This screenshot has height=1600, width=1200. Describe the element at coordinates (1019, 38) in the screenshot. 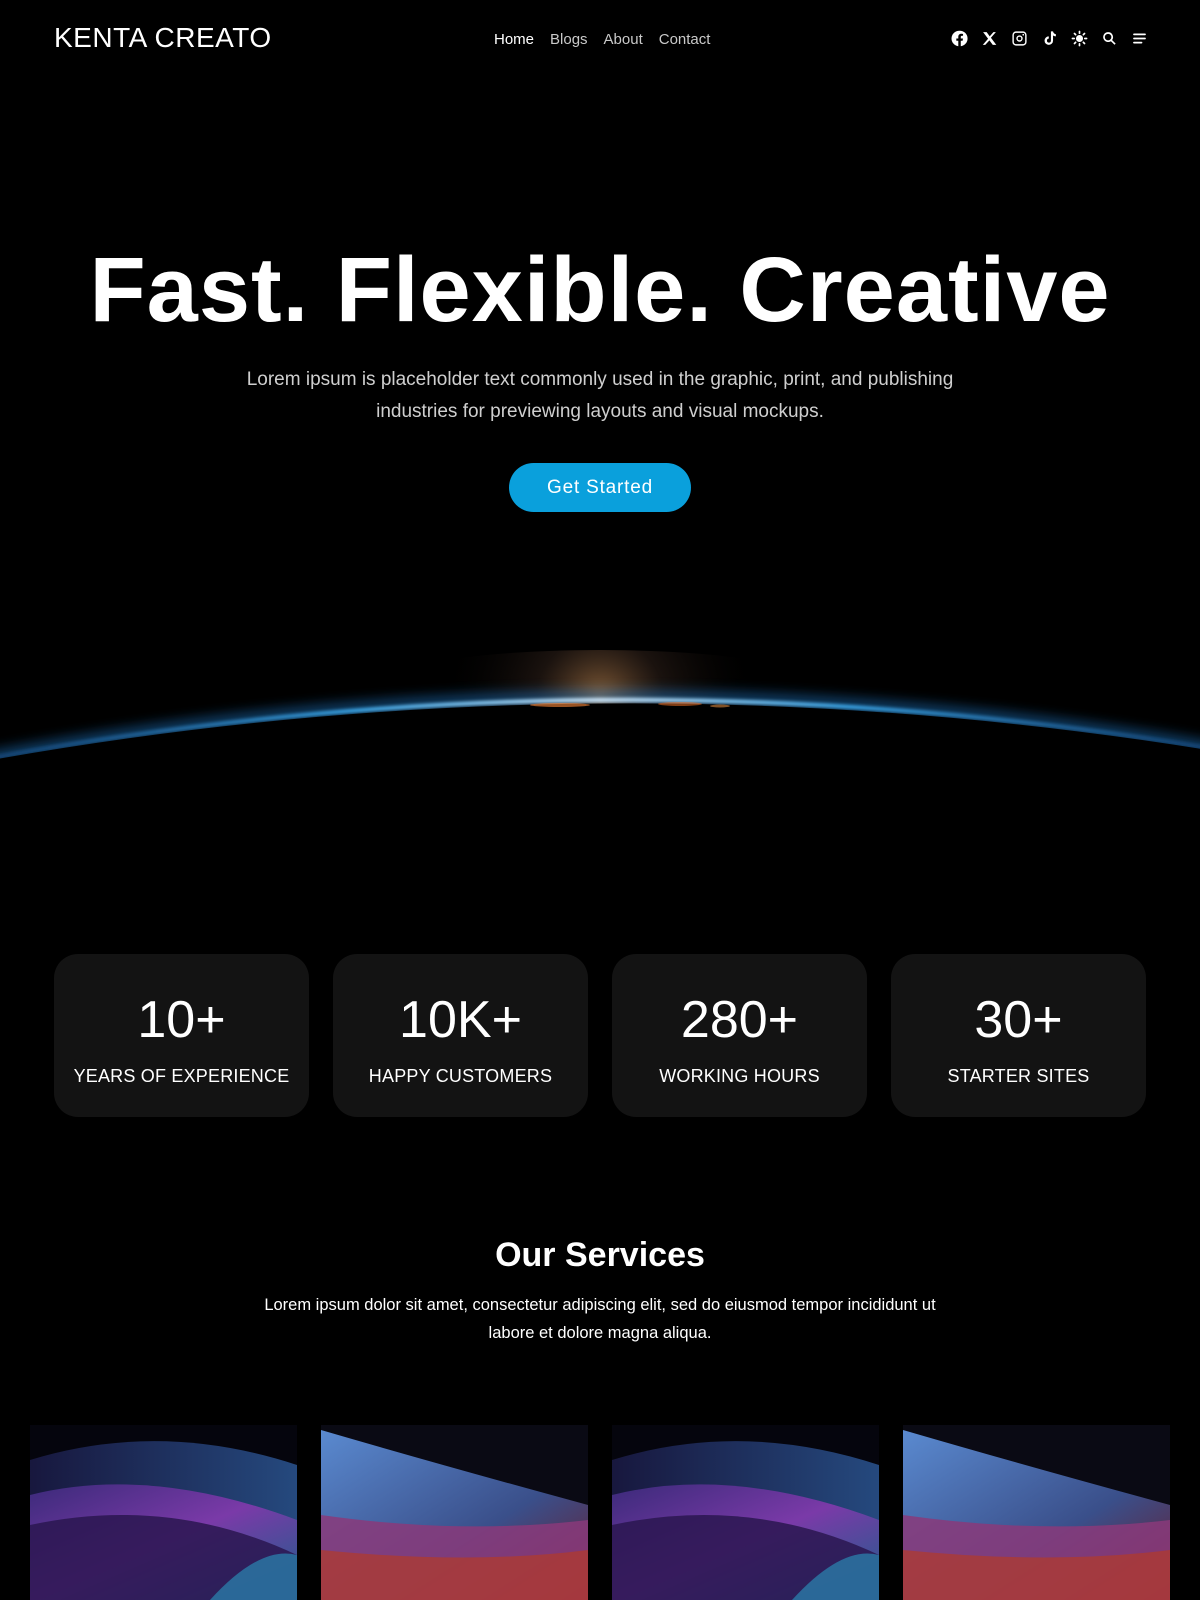

I see `instagram-icon` at that location.